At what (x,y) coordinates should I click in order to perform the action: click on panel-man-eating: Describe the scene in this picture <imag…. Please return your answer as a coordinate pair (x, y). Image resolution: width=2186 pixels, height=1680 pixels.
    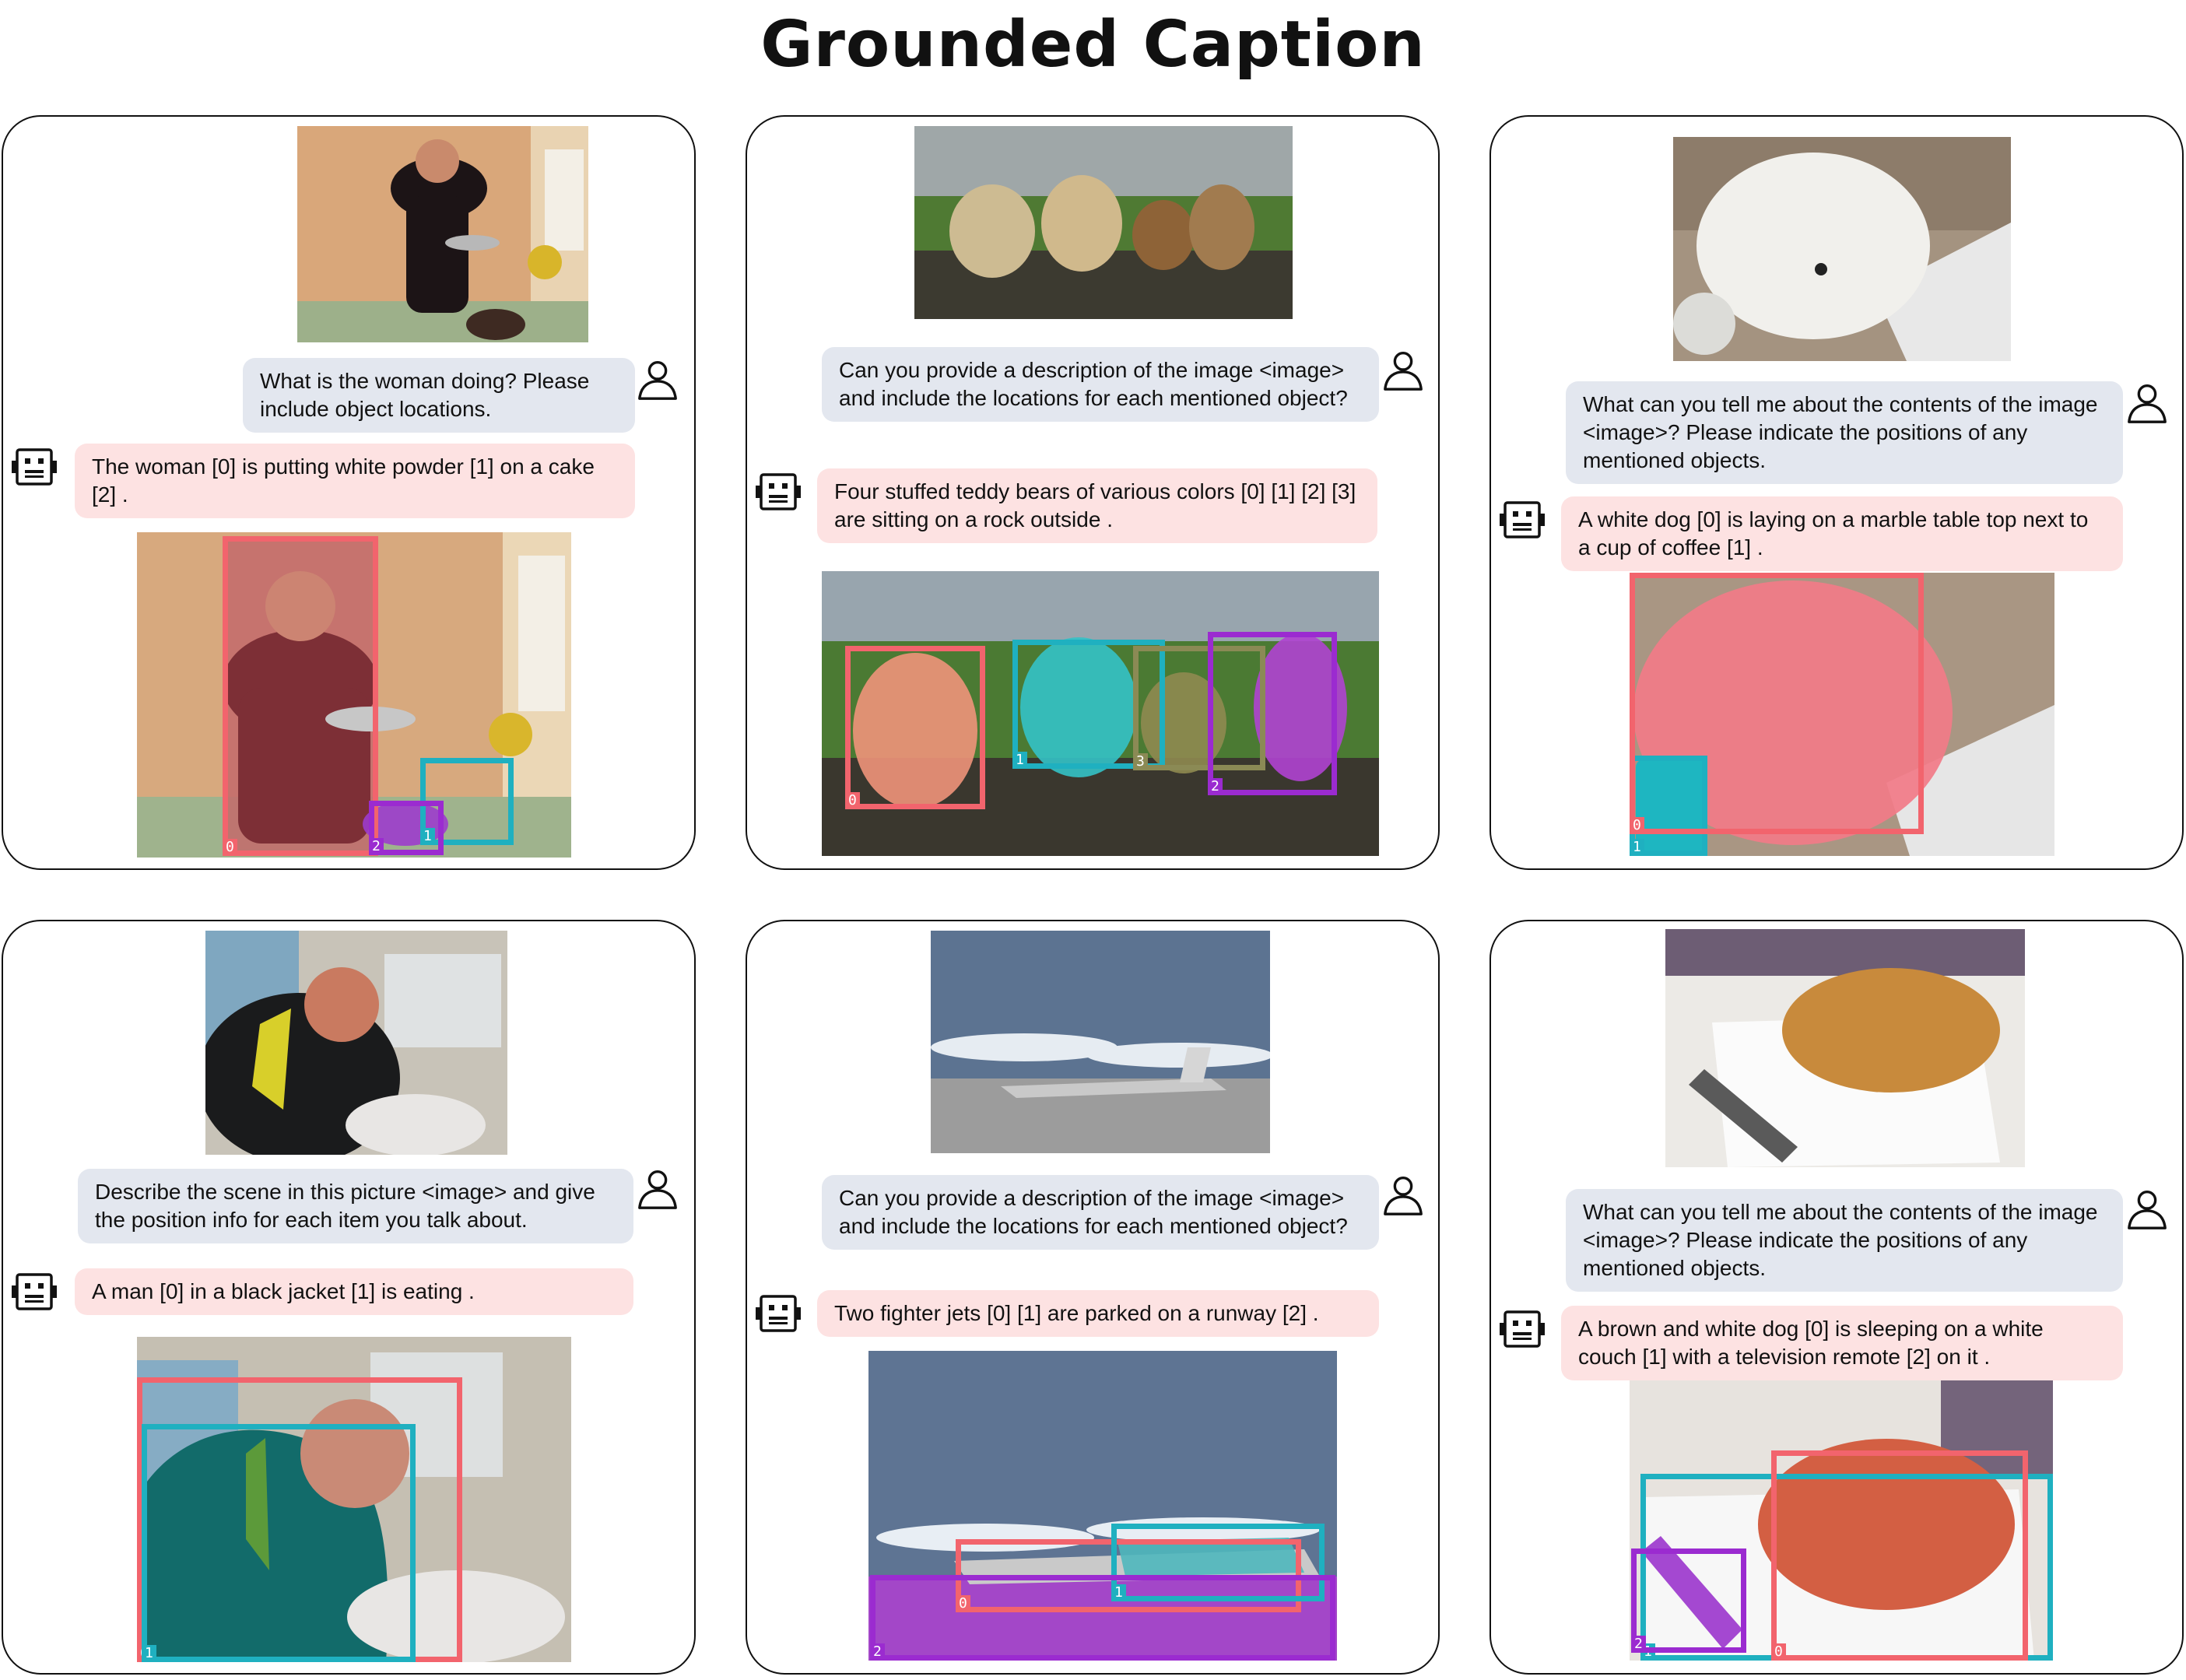
    Looking at the image, I should click on (349, 1297).